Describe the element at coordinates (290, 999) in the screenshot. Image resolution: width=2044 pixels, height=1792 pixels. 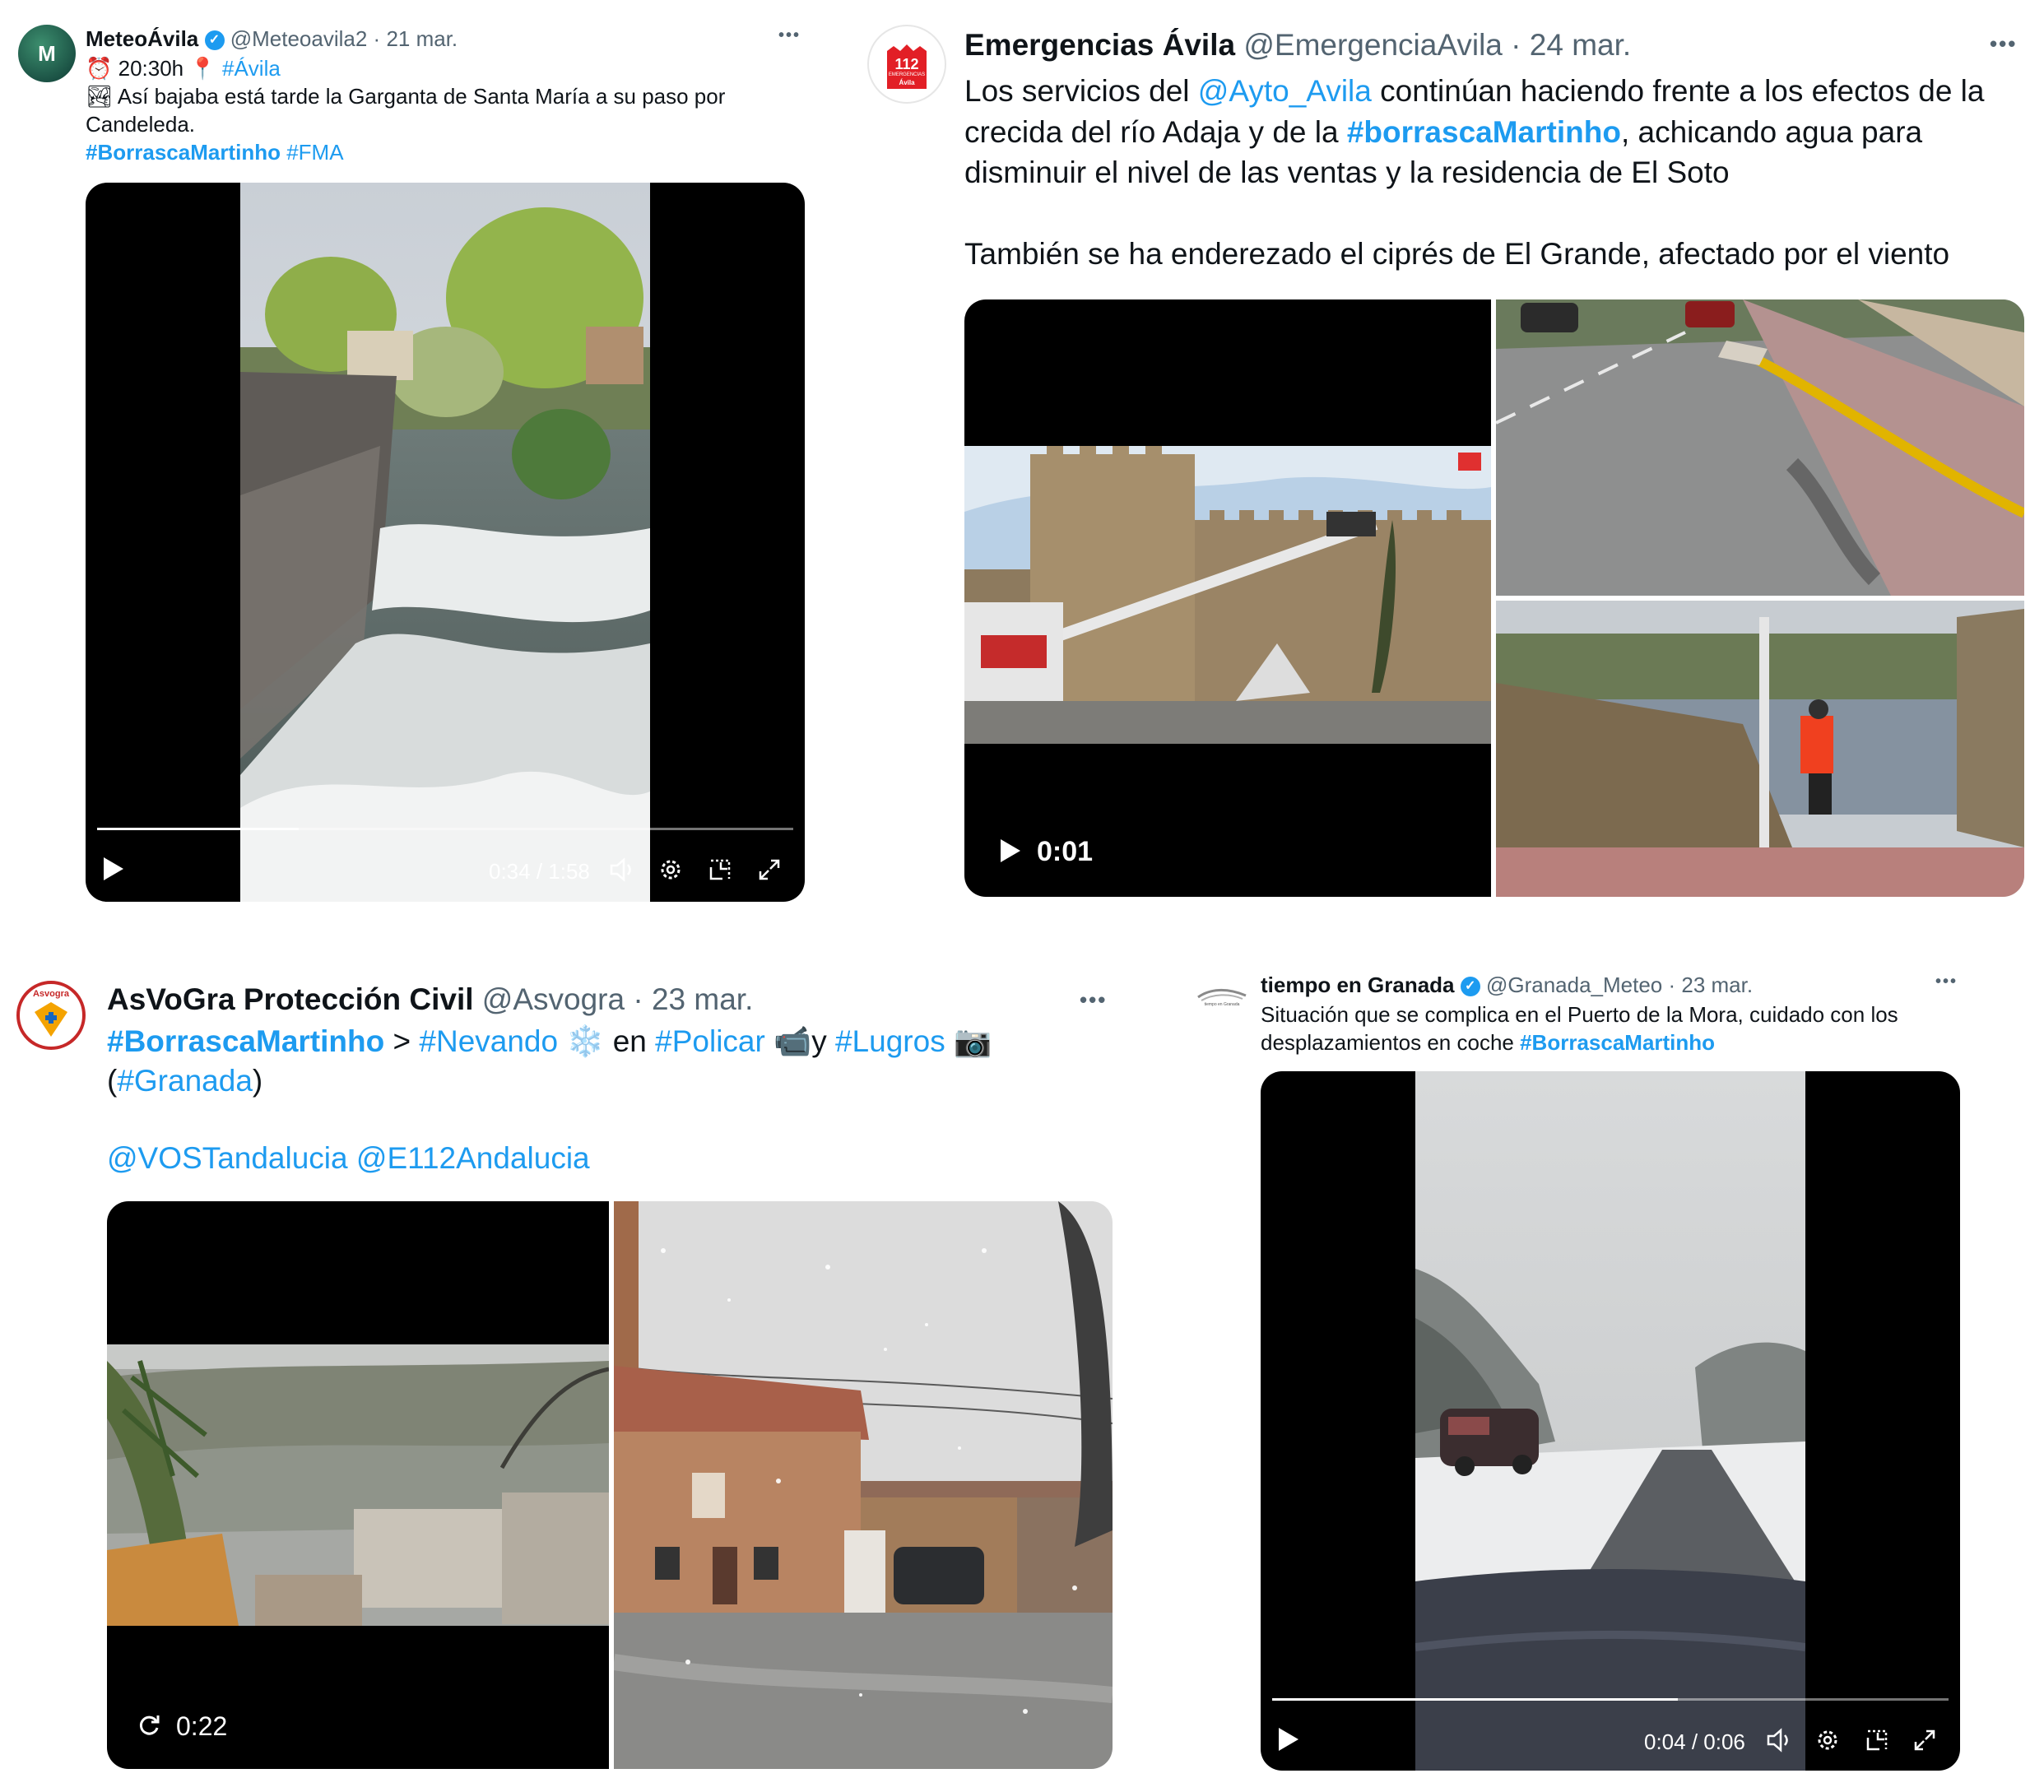
I see `author-name: AsVoGra Protección Civil` at that location.